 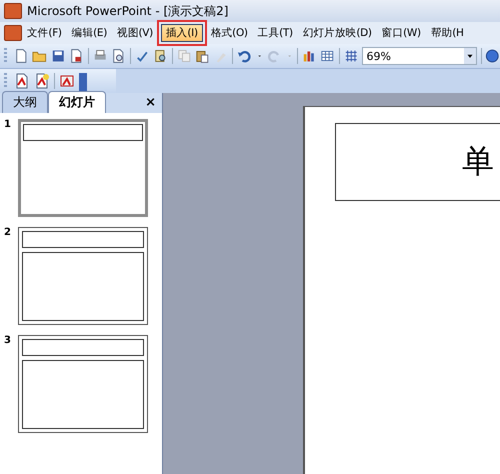 What do you see at coordinates (8, 125) in the screenshot?
I see `slide-number: 1` at bounding box center [8, 125].